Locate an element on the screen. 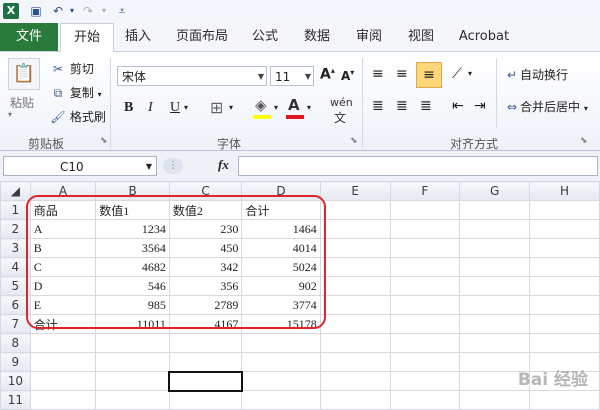 The image size is (600, 410). wrap-text-button: ↵ 自动换行 is located at coordinates (536, 74).